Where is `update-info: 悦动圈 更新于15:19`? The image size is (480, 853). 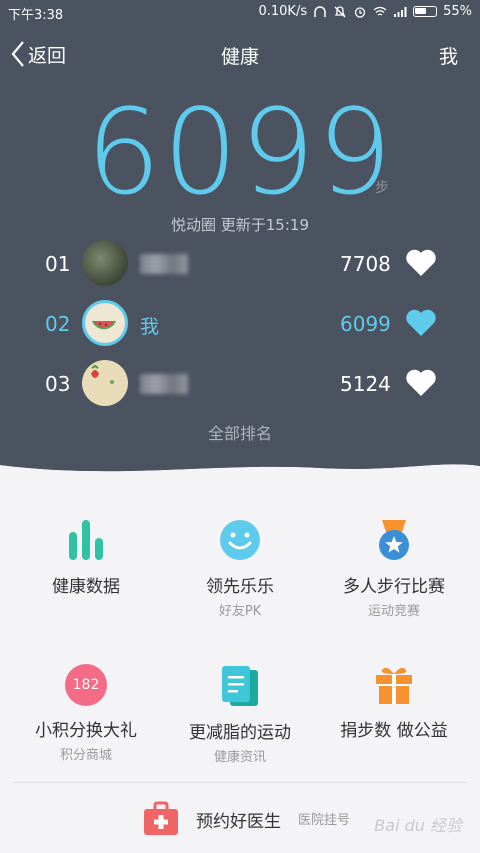
update-info: 悦动圈 更新于15:19 is located at coordinates (240, 225).